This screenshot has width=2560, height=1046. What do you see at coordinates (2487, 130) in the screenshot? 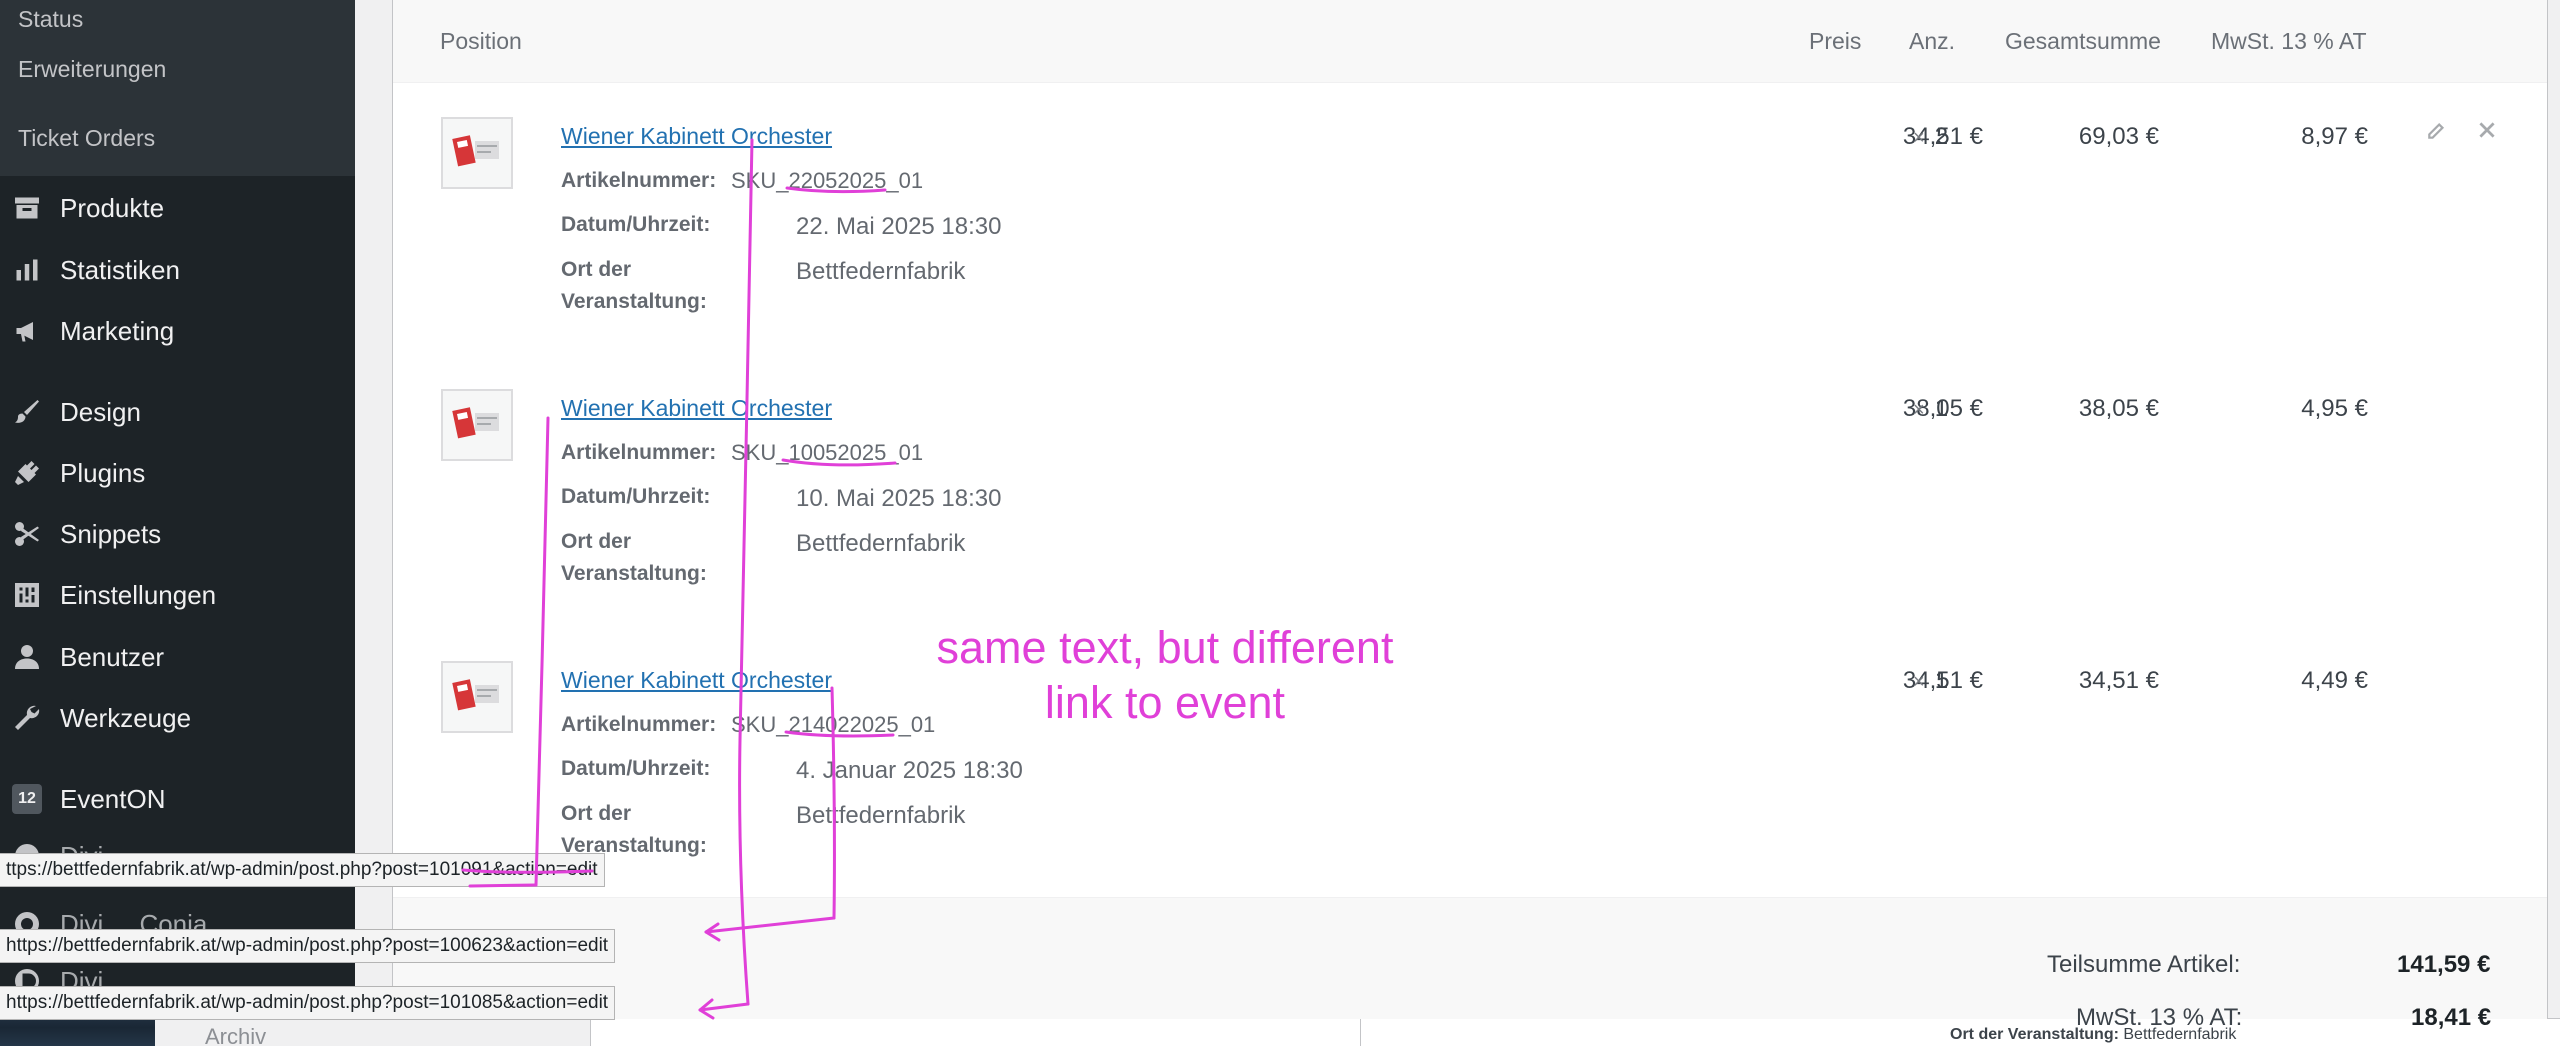
I see `delete-icon` at bounding box center [2487, 130].